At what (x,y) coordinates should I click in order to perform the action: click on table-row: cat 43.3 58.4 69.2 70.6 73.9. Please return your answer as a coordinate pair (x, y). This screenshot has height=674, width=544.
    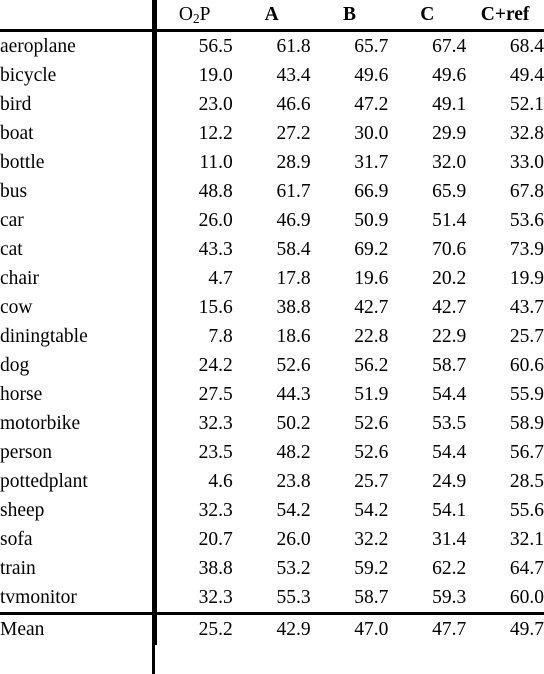
    Looking at the image, I should click on (272, 249).